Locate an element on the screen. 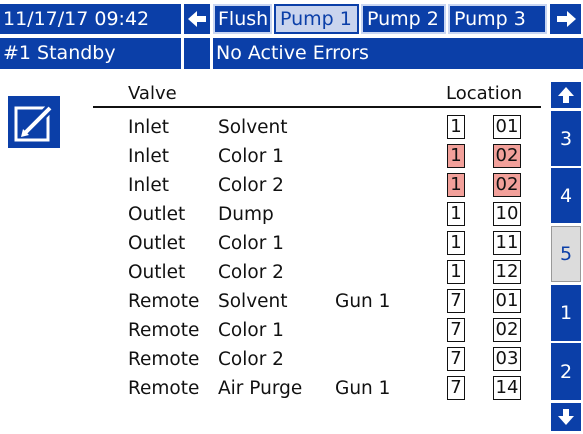  error-status: No Active Errors is located at coordinates (398, 53).